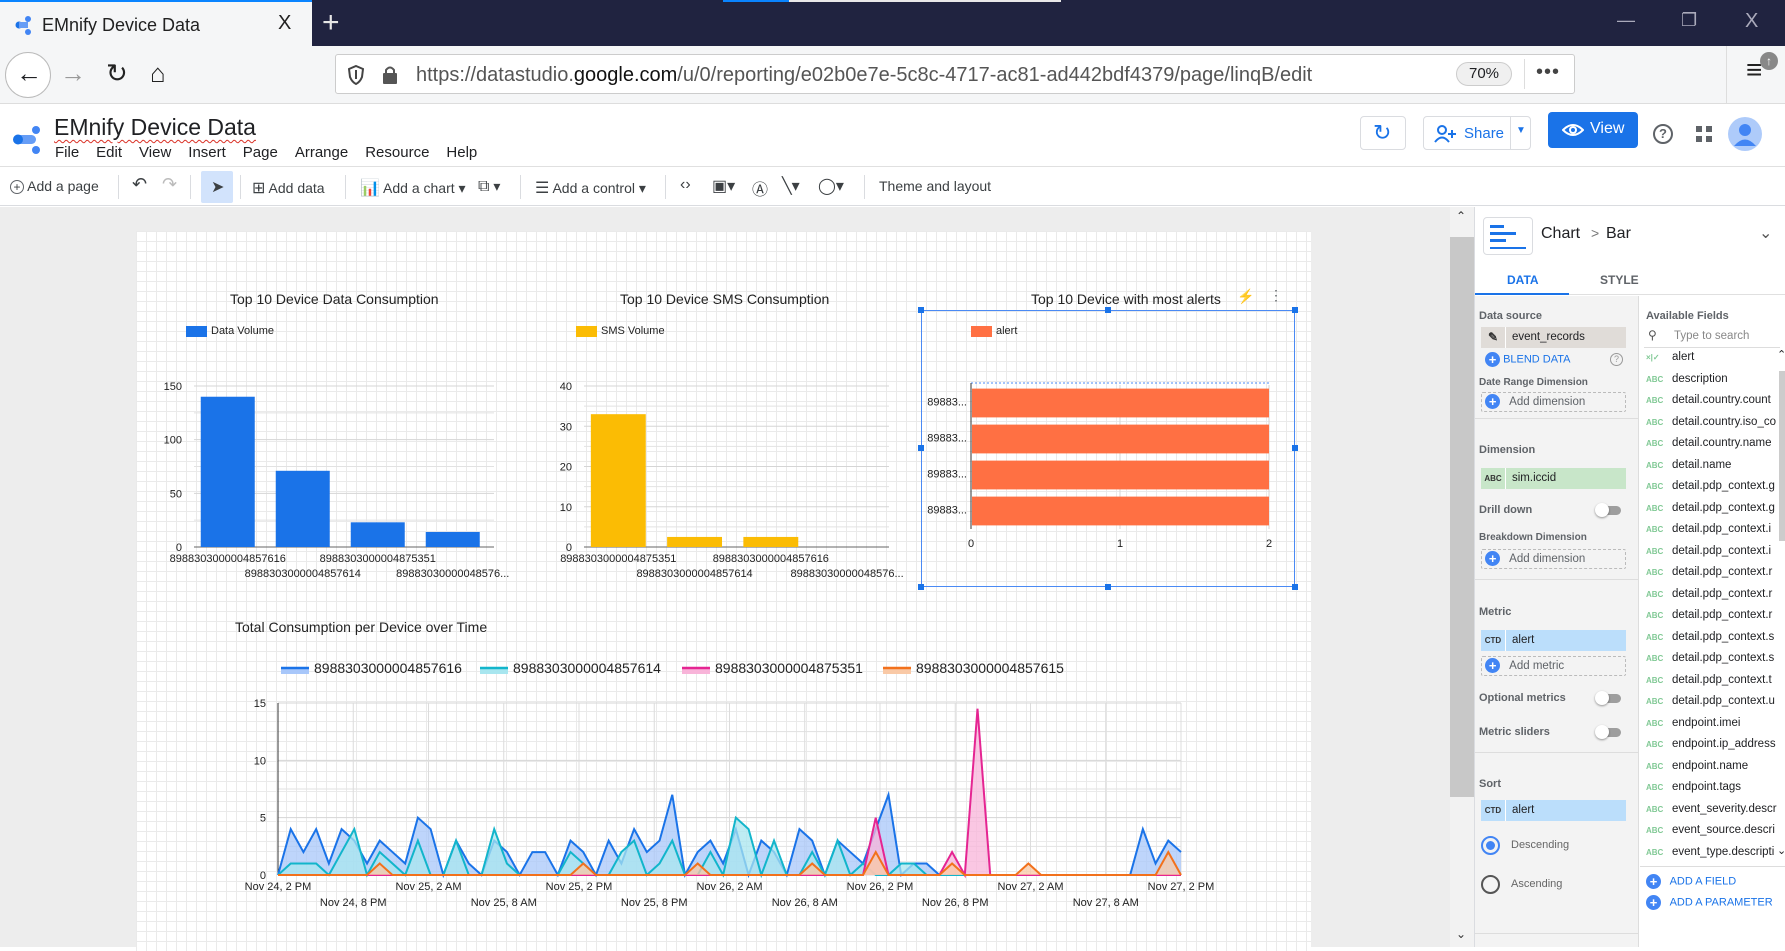 The image size is (1785, 951). Describe the element at coordinates (1608, 698) in the screenshot. I see `optional-metrics-toggle` at that location.